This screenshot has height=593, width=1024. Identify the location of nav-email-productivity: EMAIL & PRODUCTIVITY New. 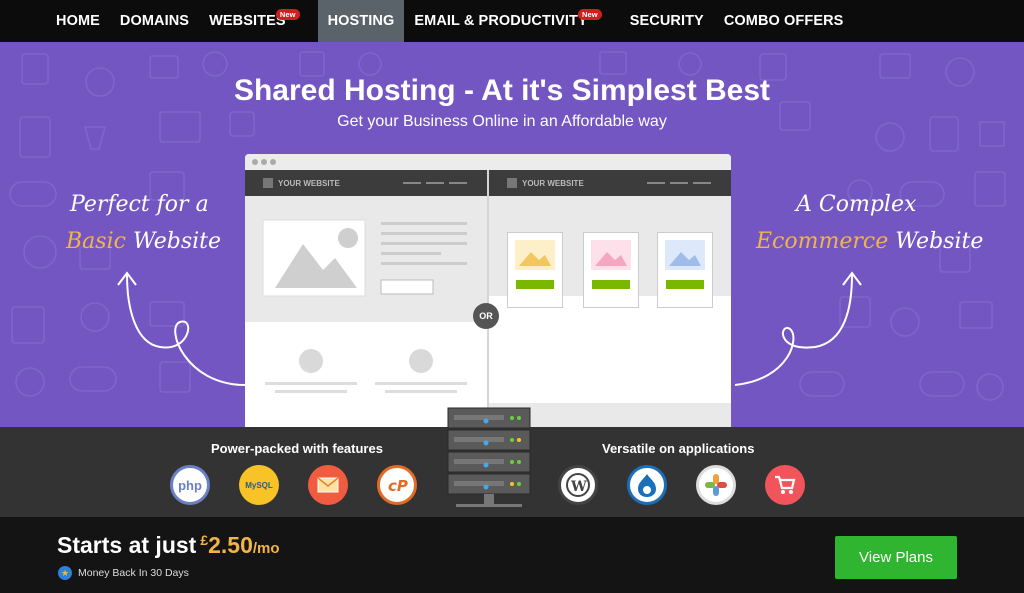
(503, 21).